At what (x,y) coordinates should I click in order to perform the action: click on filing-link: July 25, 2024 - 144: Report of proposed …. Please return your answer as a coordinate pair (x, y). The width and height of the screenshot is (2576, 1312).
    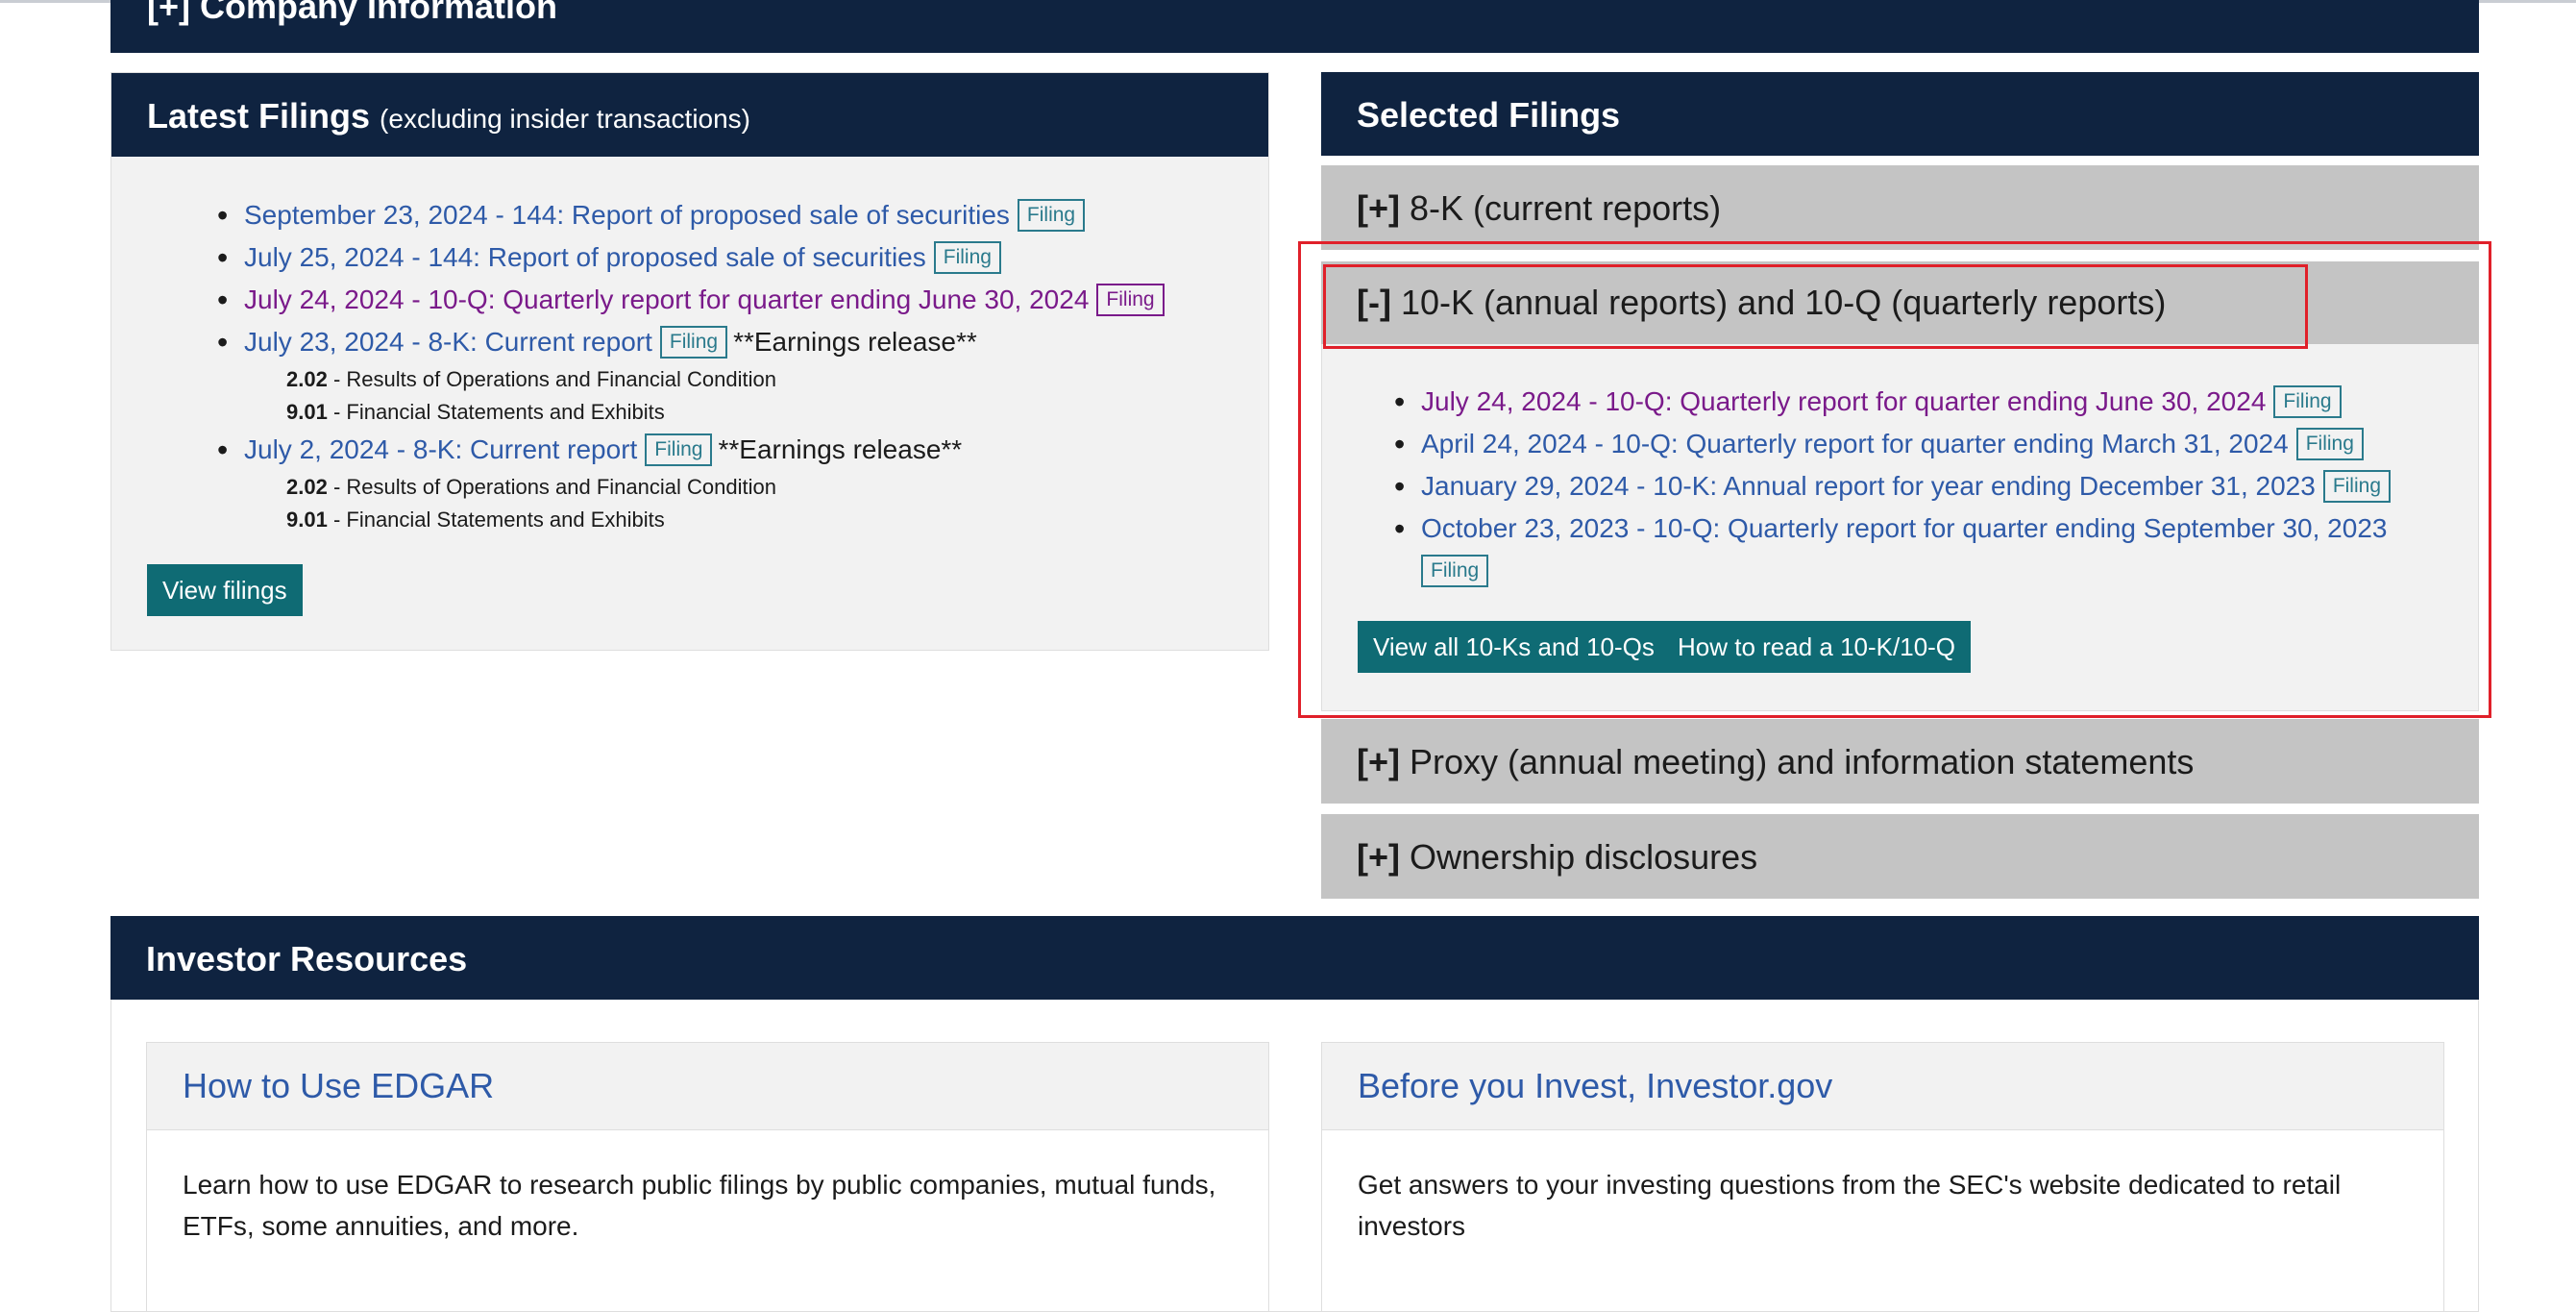
    Looking at the image, I should click on (585, 257).